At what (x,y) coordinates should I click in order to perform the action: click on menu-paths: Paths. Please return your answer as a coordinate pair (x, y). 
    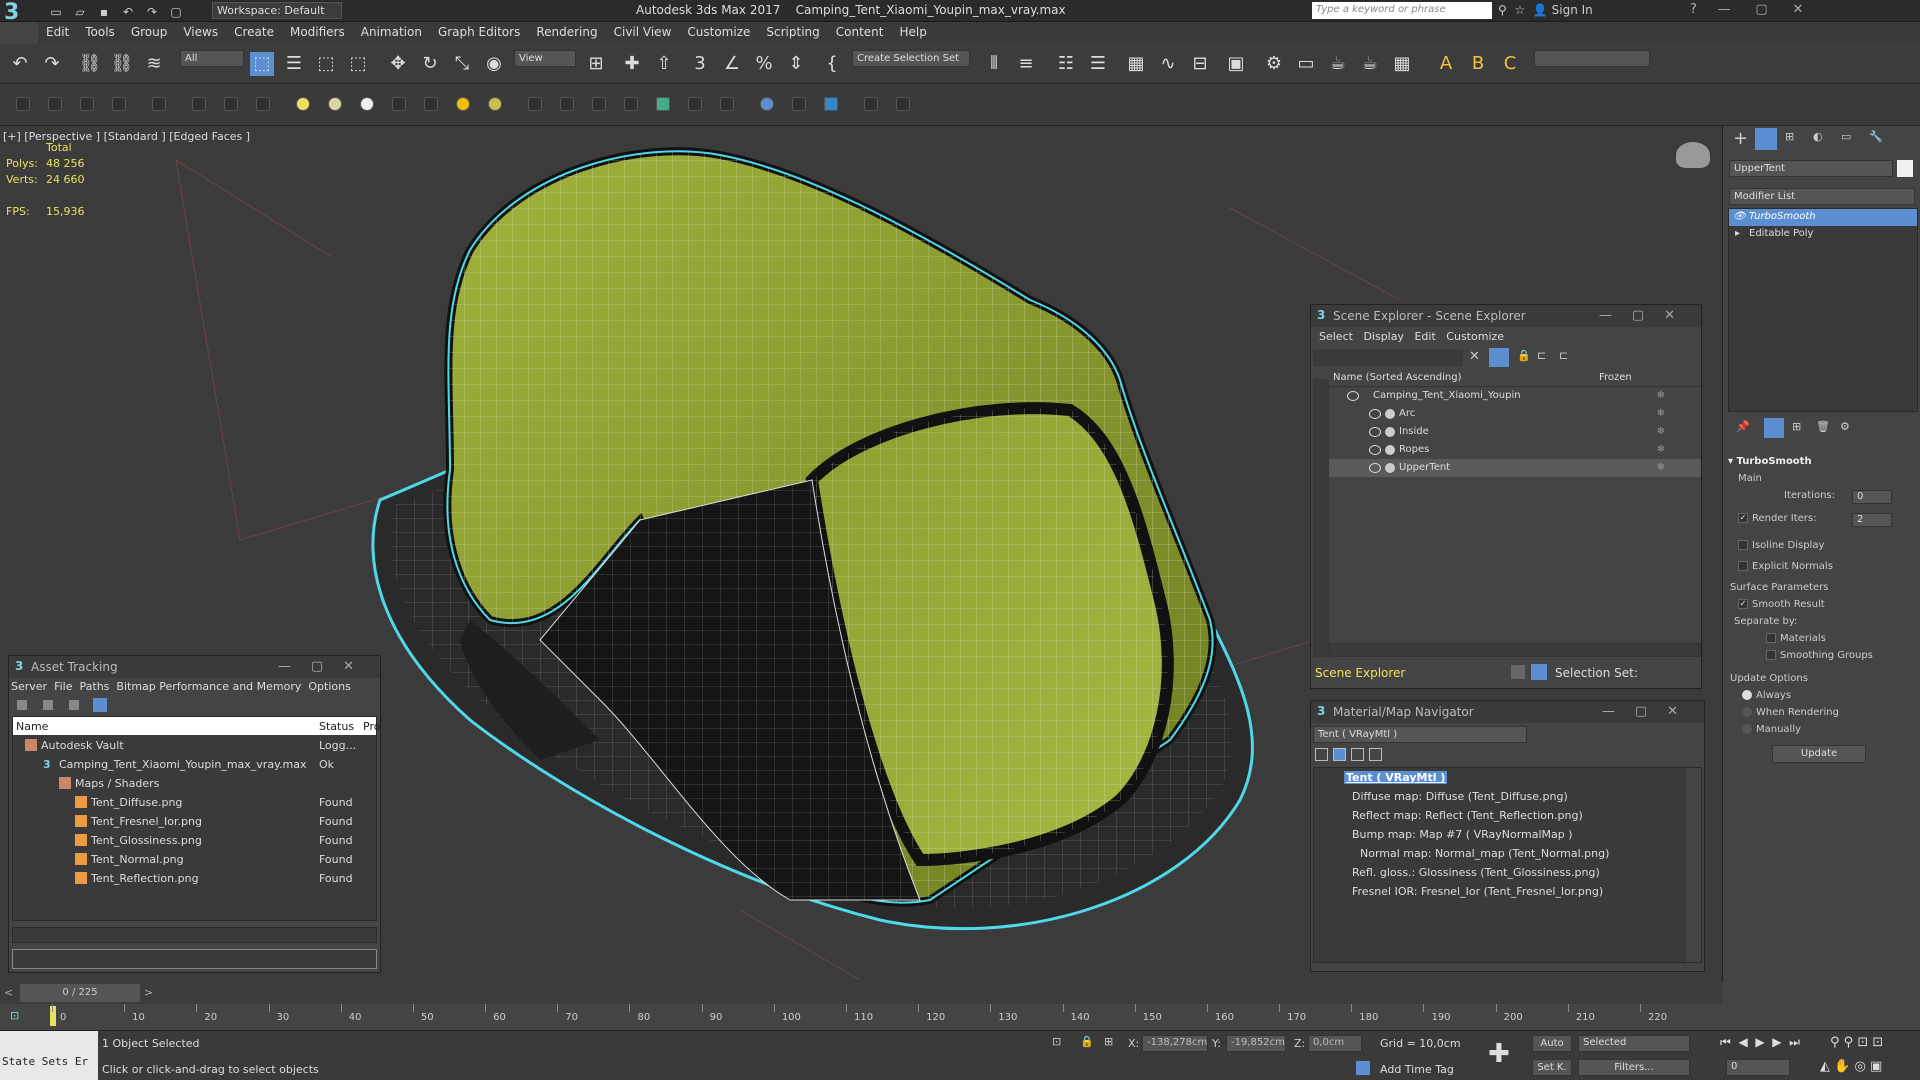
    Looking at the image, I should click on (95, 686).